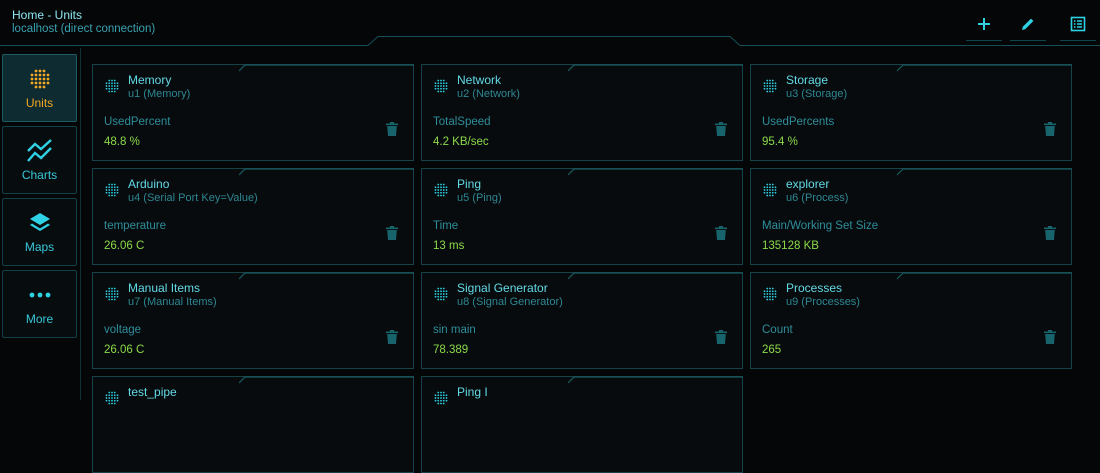 The width and height of the screenshot is (1100, 473). Describe the element at coordinates (84, 29) in the screenshot. I see `connection-subtitle: localhost (direct connection)` at that location.